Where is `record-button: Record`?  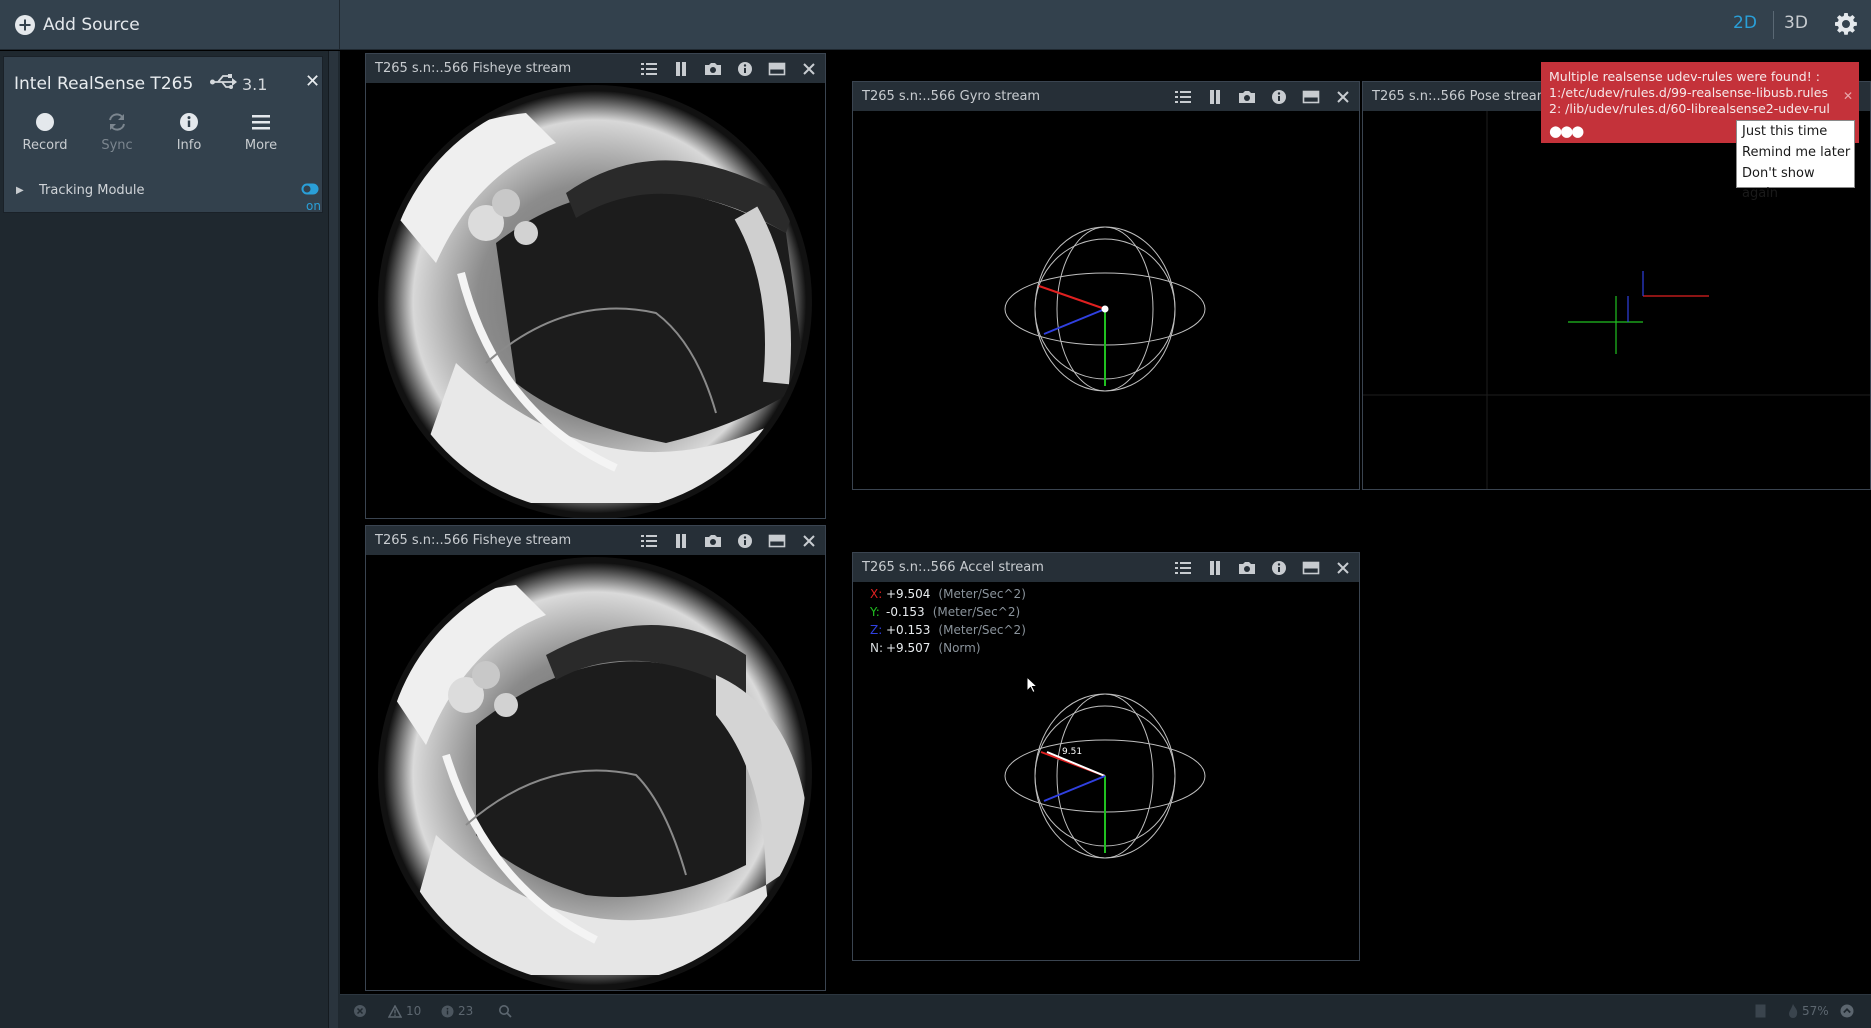 record-button: Record is located at coordinates (45, 132).